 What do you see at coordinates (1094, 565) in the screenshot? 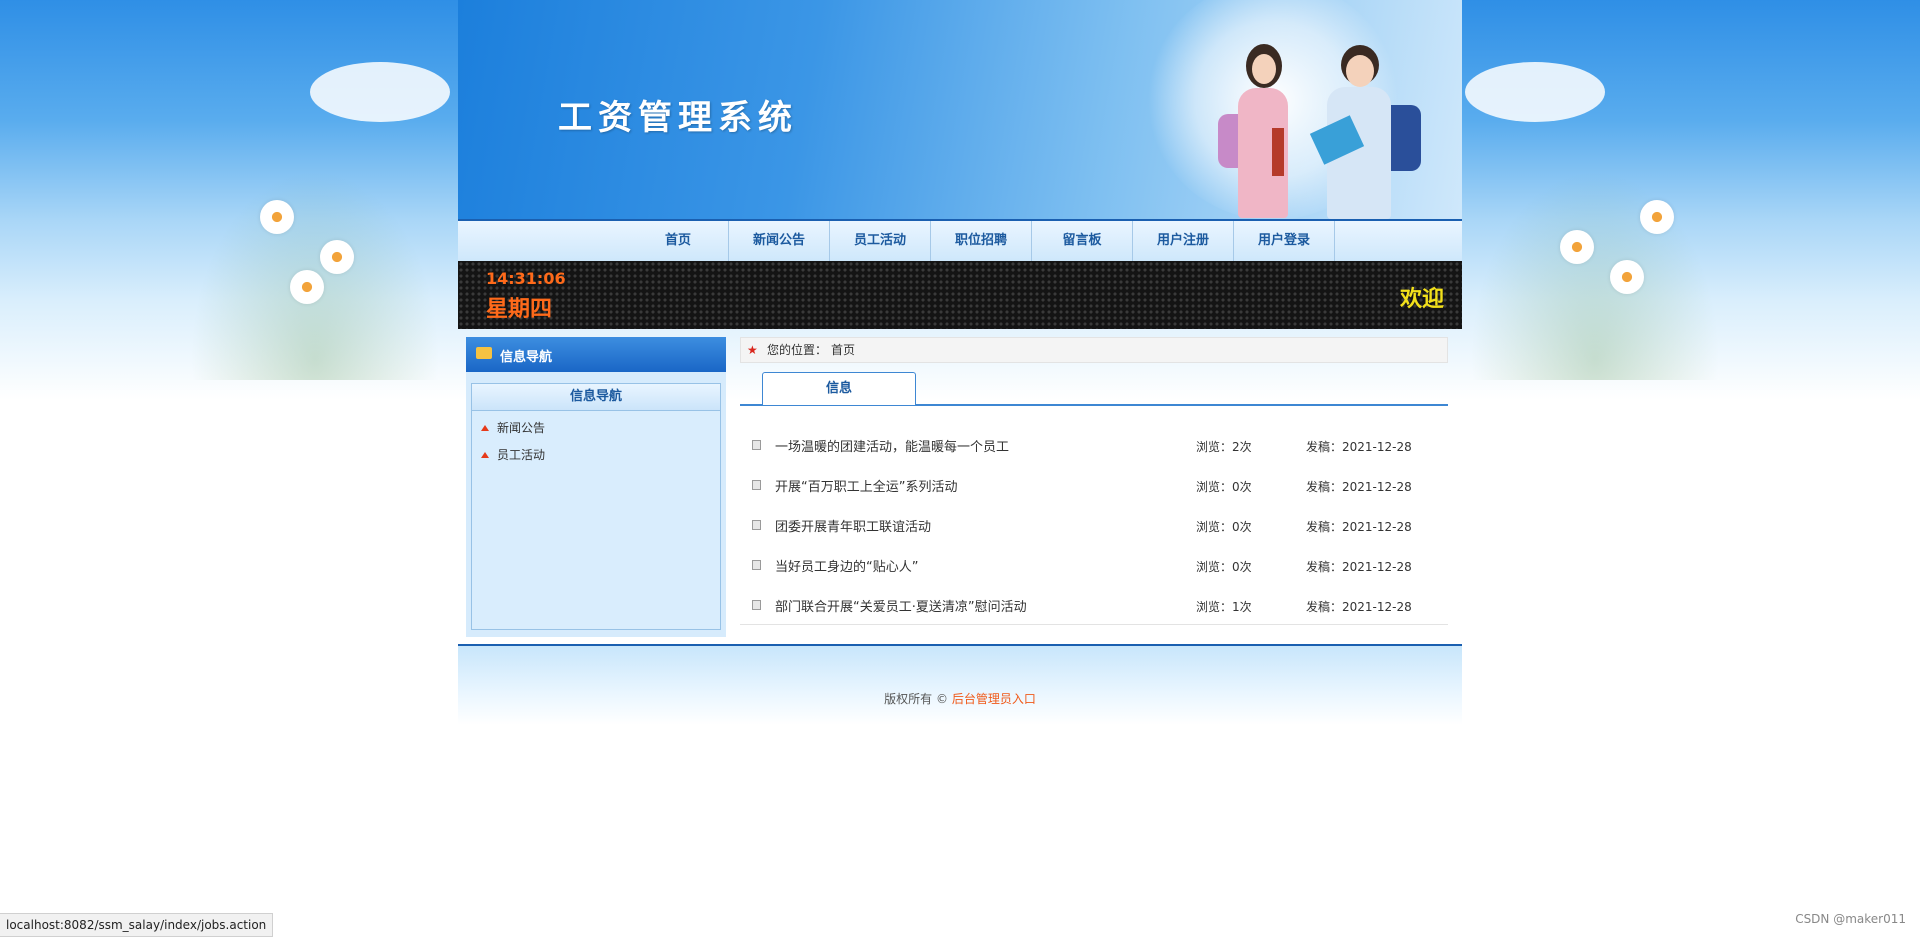
I see `list-item: 当好员工身边的“贴心人” 浏览：0次 发稿：2021-12-28` at bounding box center [1094, 565].